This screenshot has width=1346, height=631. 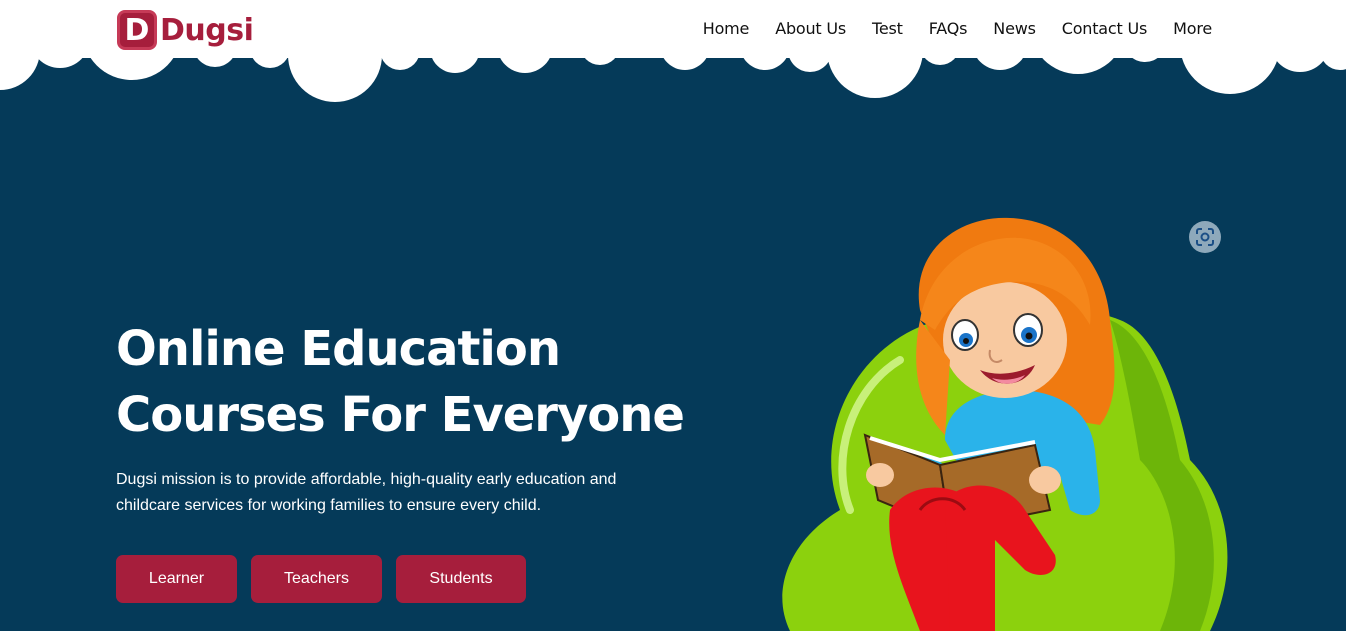 What do you see at coordinates (316, 579) in the screenshot?
I see `teachers-button: Teachers` at bounding box center [316, 579].